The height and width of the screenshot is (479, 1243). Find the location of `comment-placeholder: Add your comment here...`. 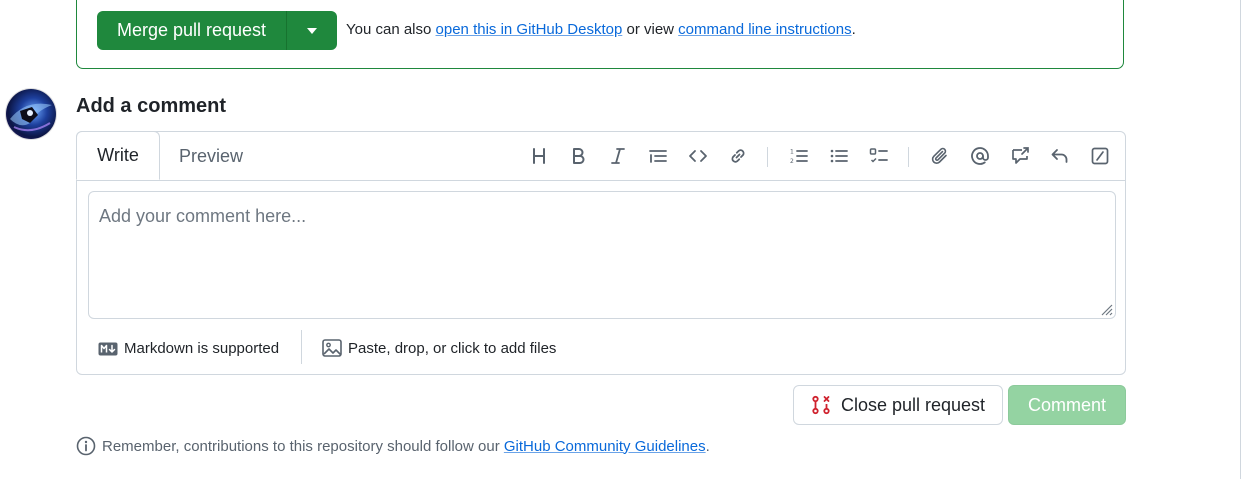

comment-placeholder: Add your comment here... is located at coordinates (203, 216).